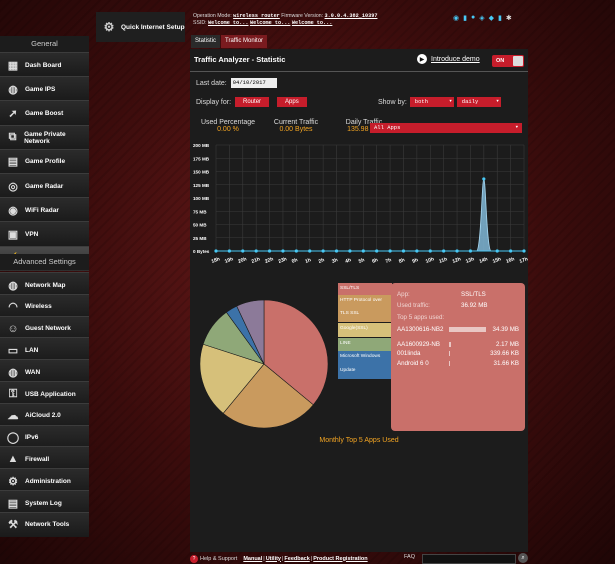  I want to click on sidebar-item-label: Administration, so click(48, 481).